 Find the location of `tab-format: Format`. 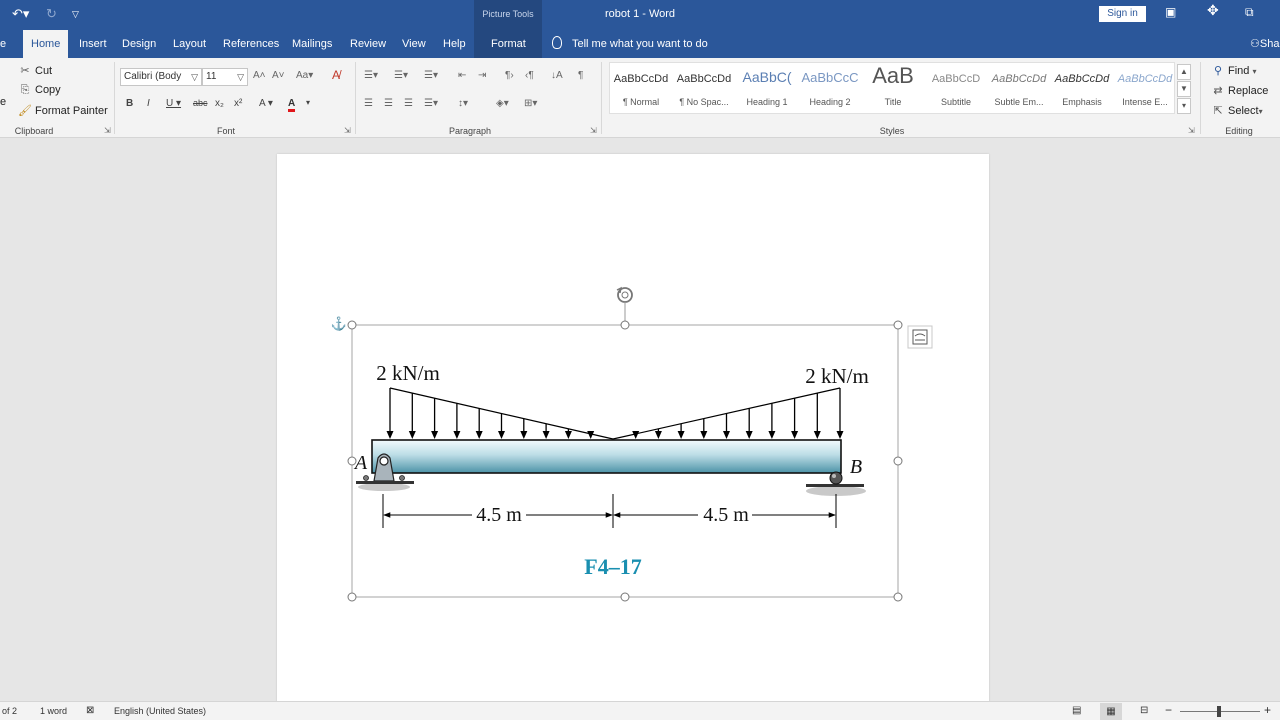

tab-format: Format is located at coordinates (508, 44).